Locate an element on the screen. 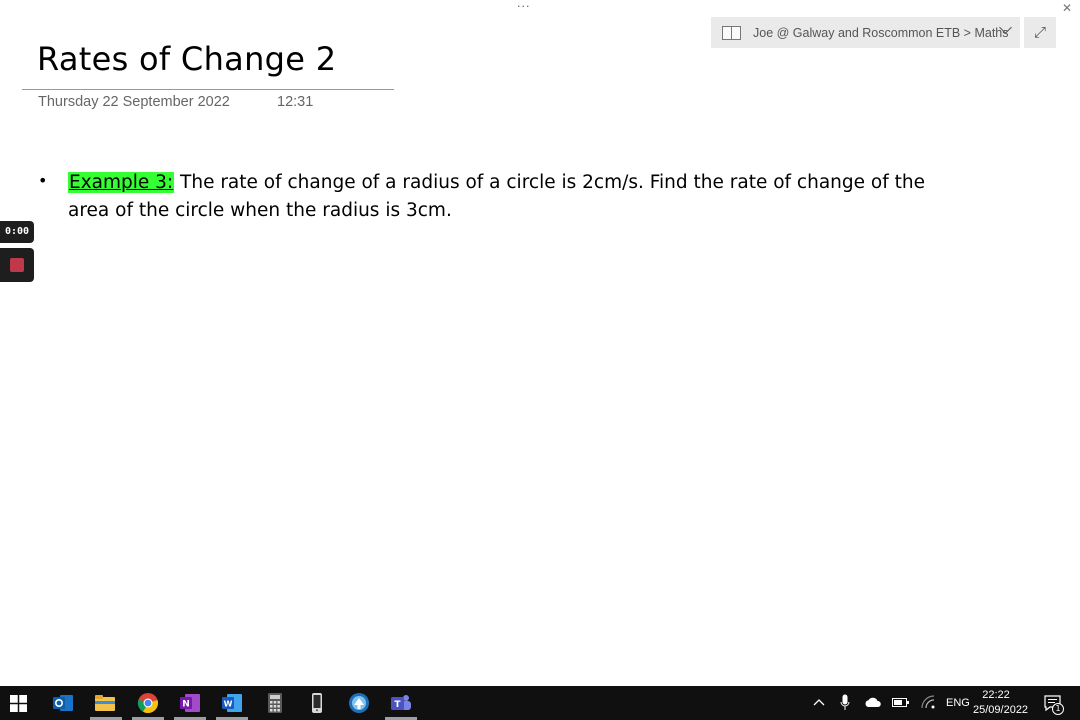 Image resolution: width=1080 pixels, height=720 pixels. word-icon: W is located at coordinates (232, 703).